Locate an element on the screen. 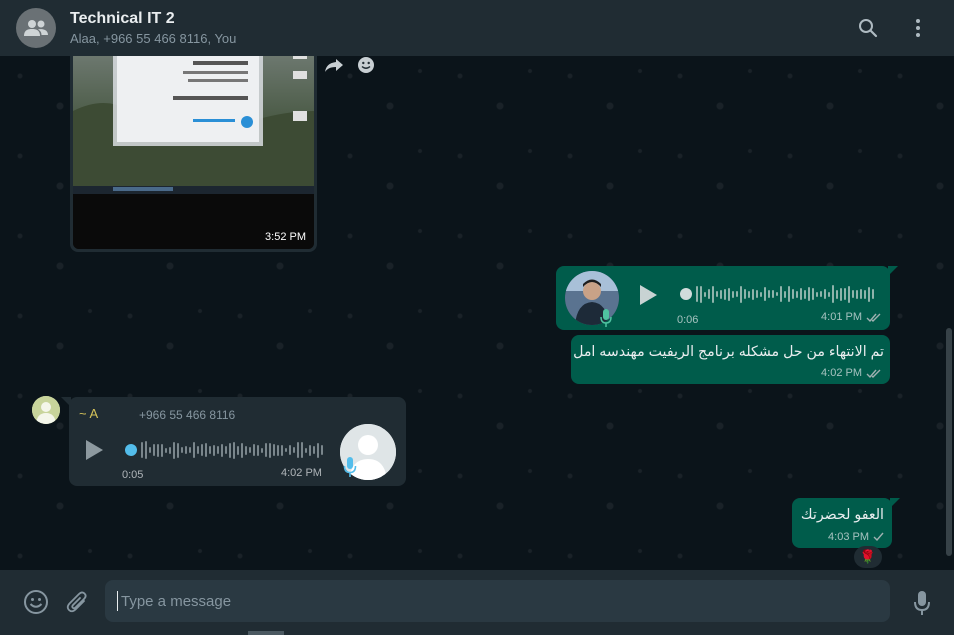  sender-name: ~ A is located at coordinates (88, 413).